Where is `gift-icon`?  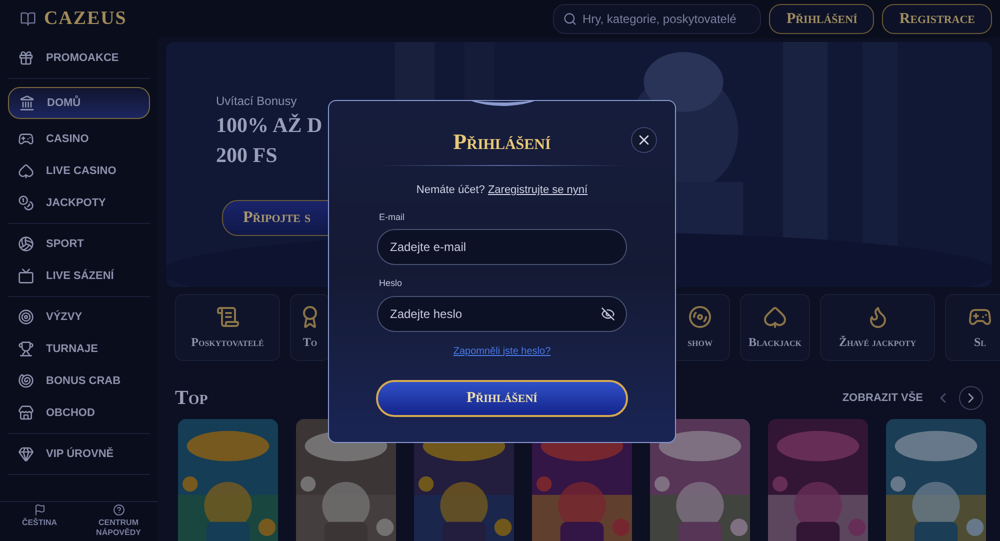
gift-icon is located at coordinates (26, 58).